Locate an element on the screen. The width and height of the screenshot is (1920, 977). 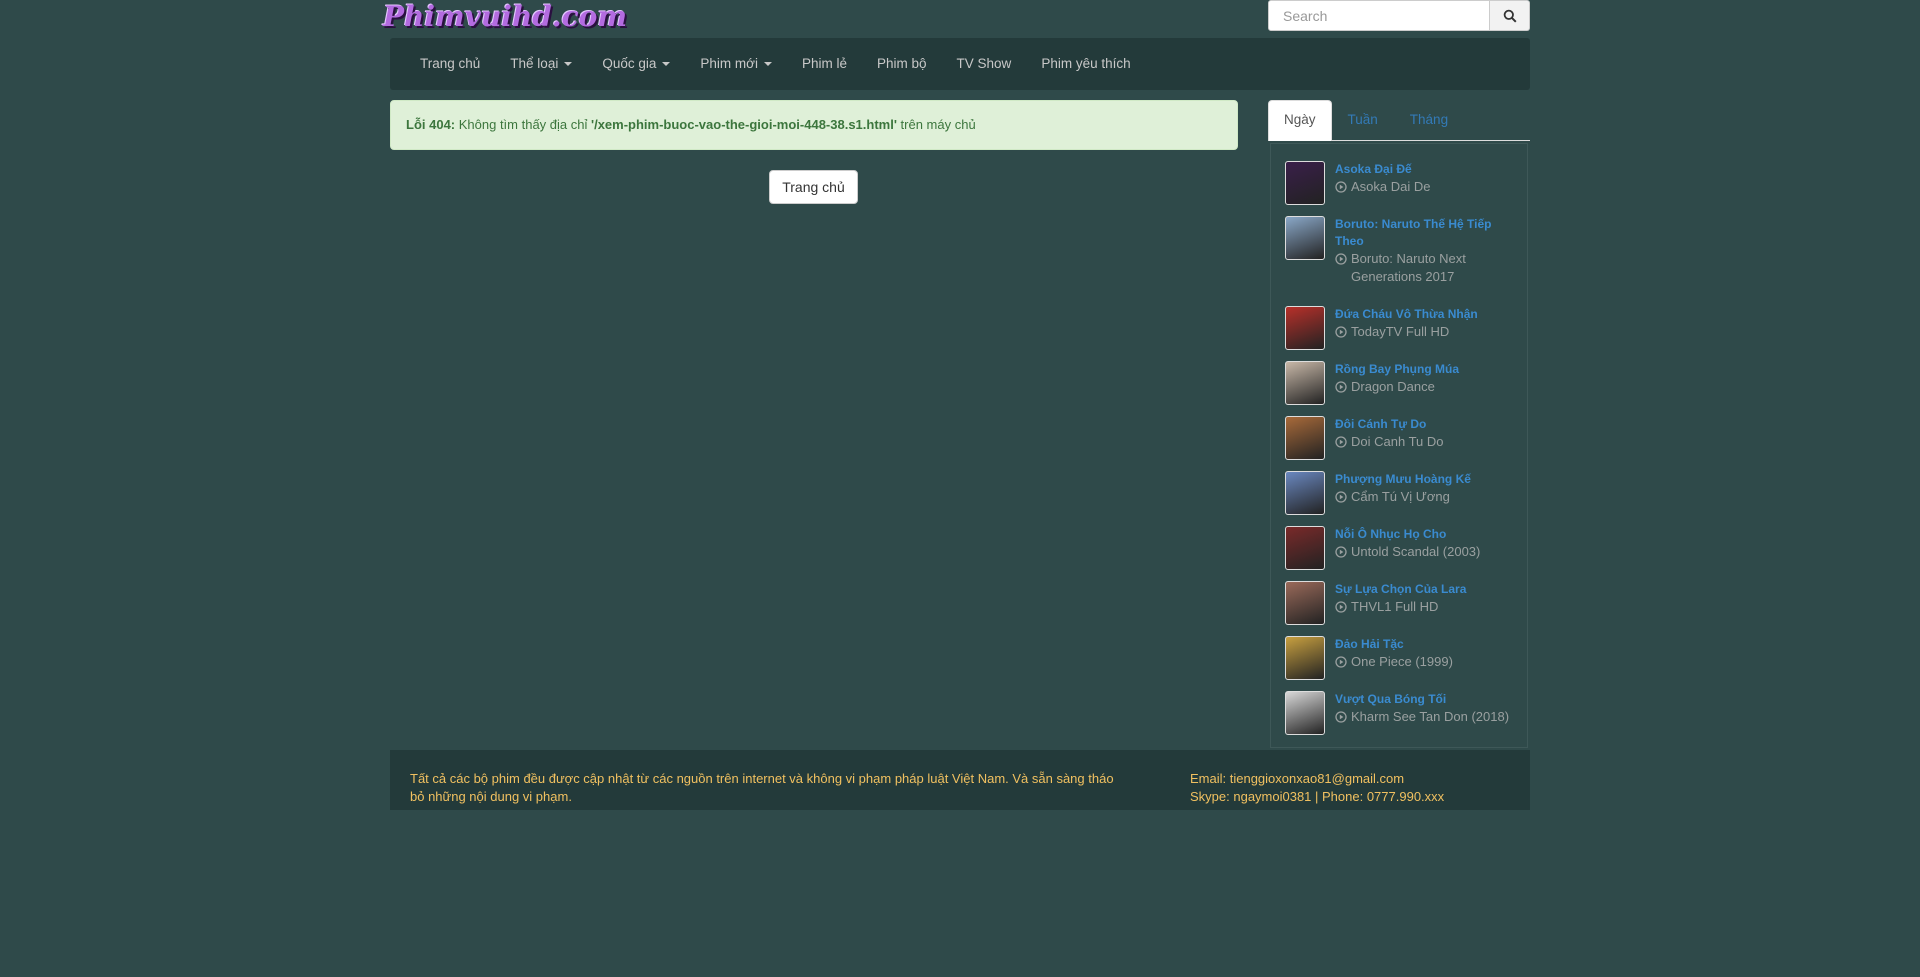
movie-item: Rồng Bay Phụng Múa Dragon Dance is located at coordinates (1400, 383).